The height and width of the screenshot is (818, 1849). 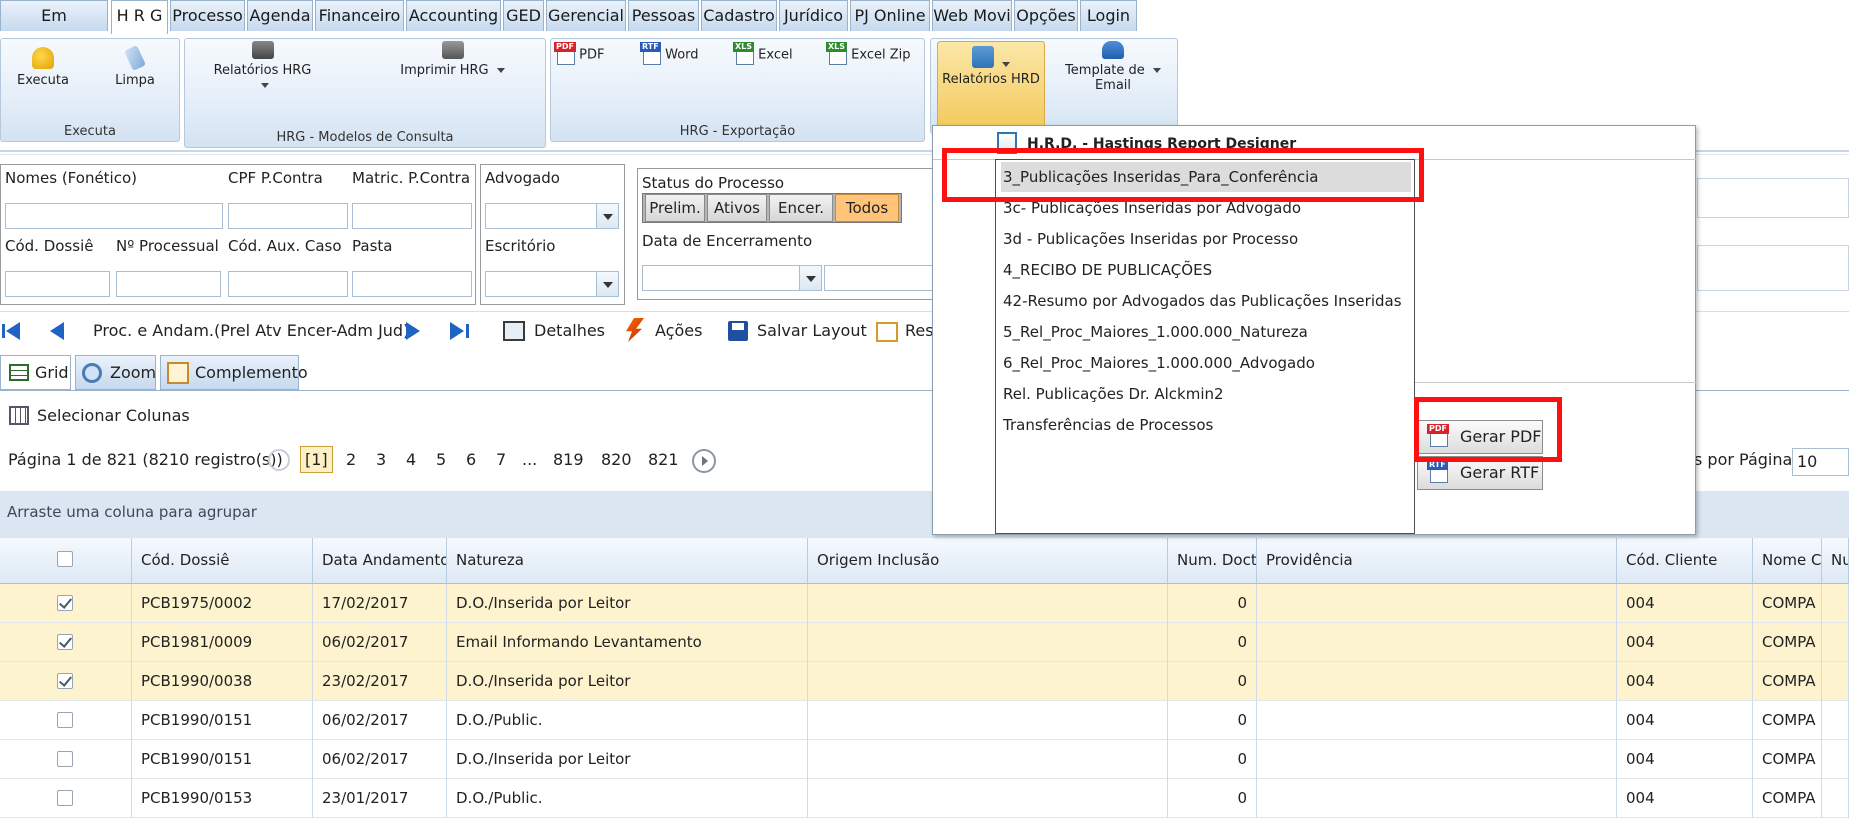 What do you see at coordinates (552, 284) in the screenshot?
I see `escritorio-select` at bounding box center [552, 284].